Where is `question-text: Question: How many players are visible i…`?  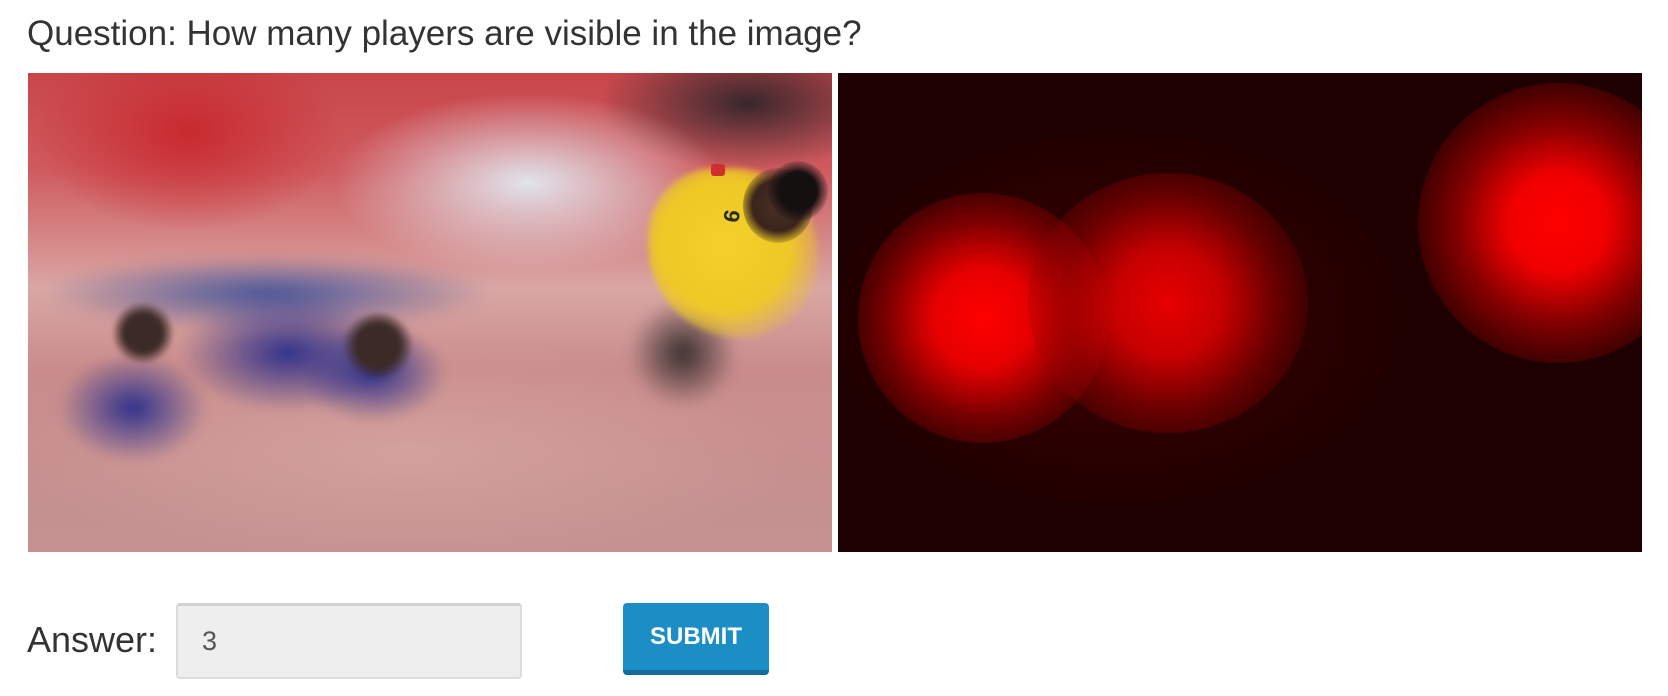
question-text: Question: How many players are visible i… is located at coordinates (444, 33).